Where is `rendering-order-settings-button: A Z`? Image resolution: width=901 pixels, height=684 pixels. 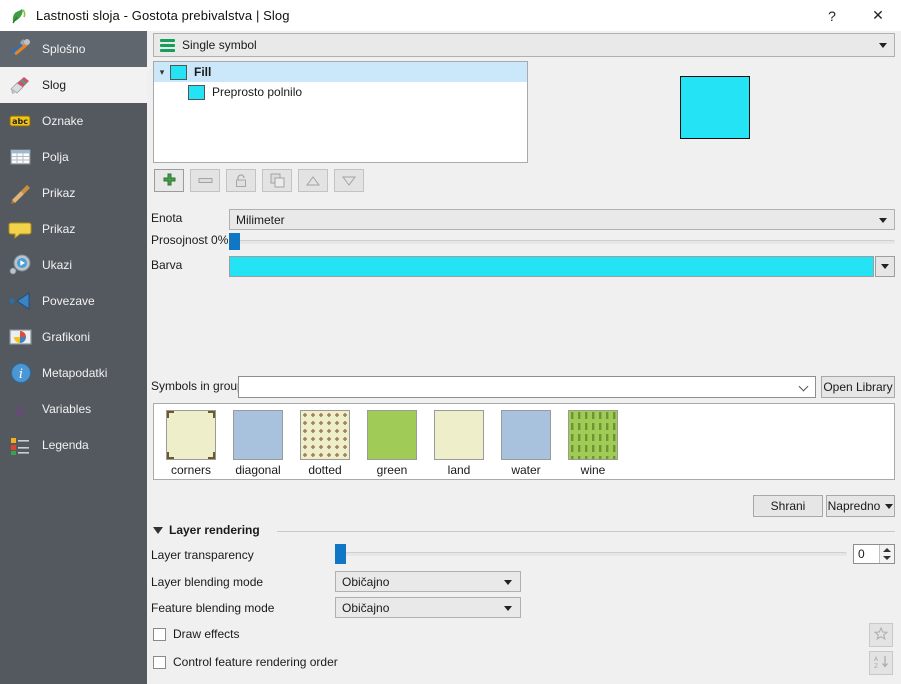 rendering-order-settings-button: A Z is located at coordinates (881, 663).